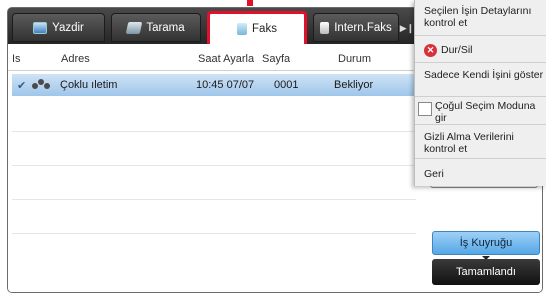 The image size is (546, 298). What do you see at coordinates (22, 86) in the screenshot?
I see `selected-check-icon: ✔` at bounding box center [22, 86].